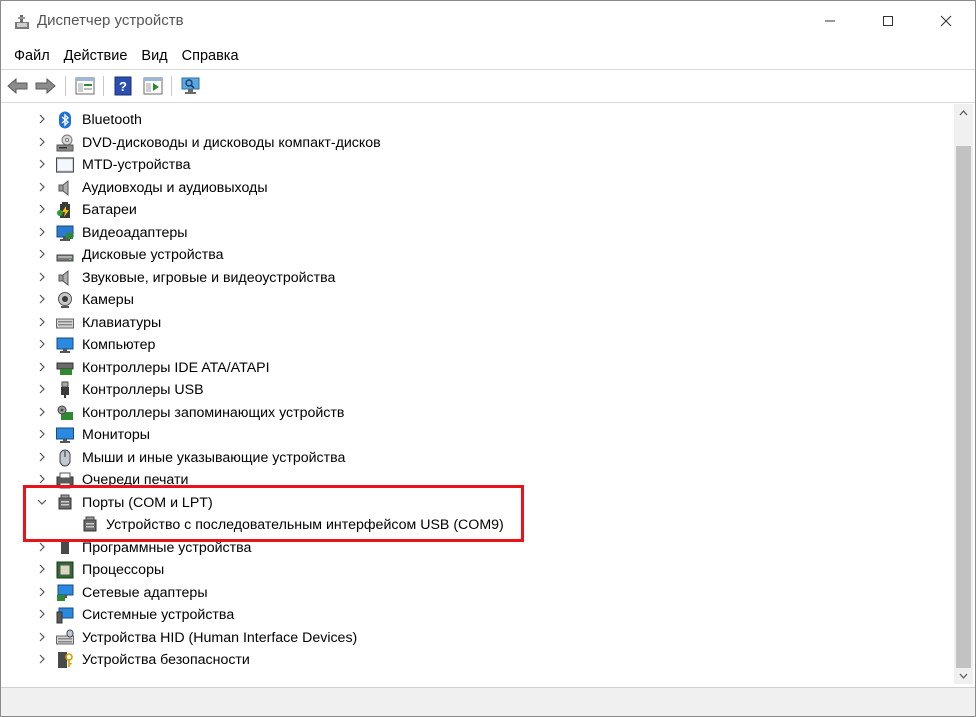 The width and height of the screenshot is (976, 717). Describe the element at coordinates (473, 210) in the screenshot. I see `tree-item-batteries: Батареи` at that location.